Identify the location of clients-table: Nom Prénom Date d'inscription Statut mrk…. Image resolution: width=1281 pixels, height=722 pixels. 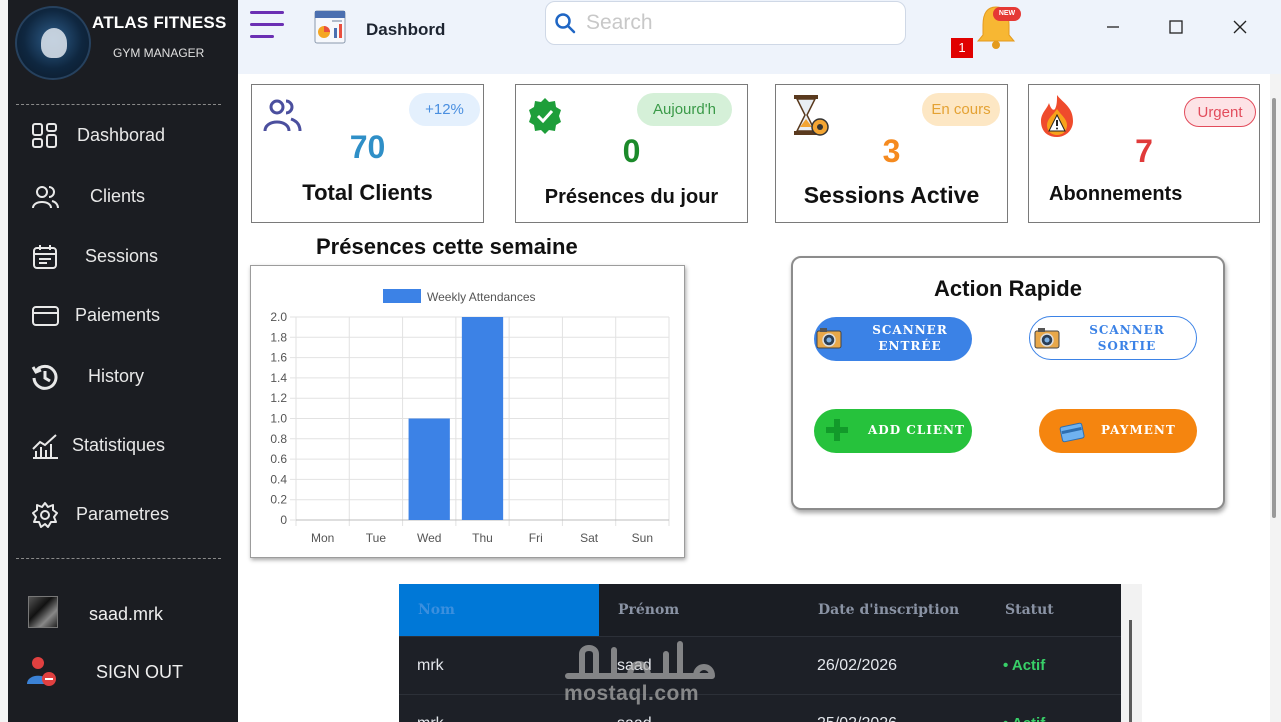
(770, 653).